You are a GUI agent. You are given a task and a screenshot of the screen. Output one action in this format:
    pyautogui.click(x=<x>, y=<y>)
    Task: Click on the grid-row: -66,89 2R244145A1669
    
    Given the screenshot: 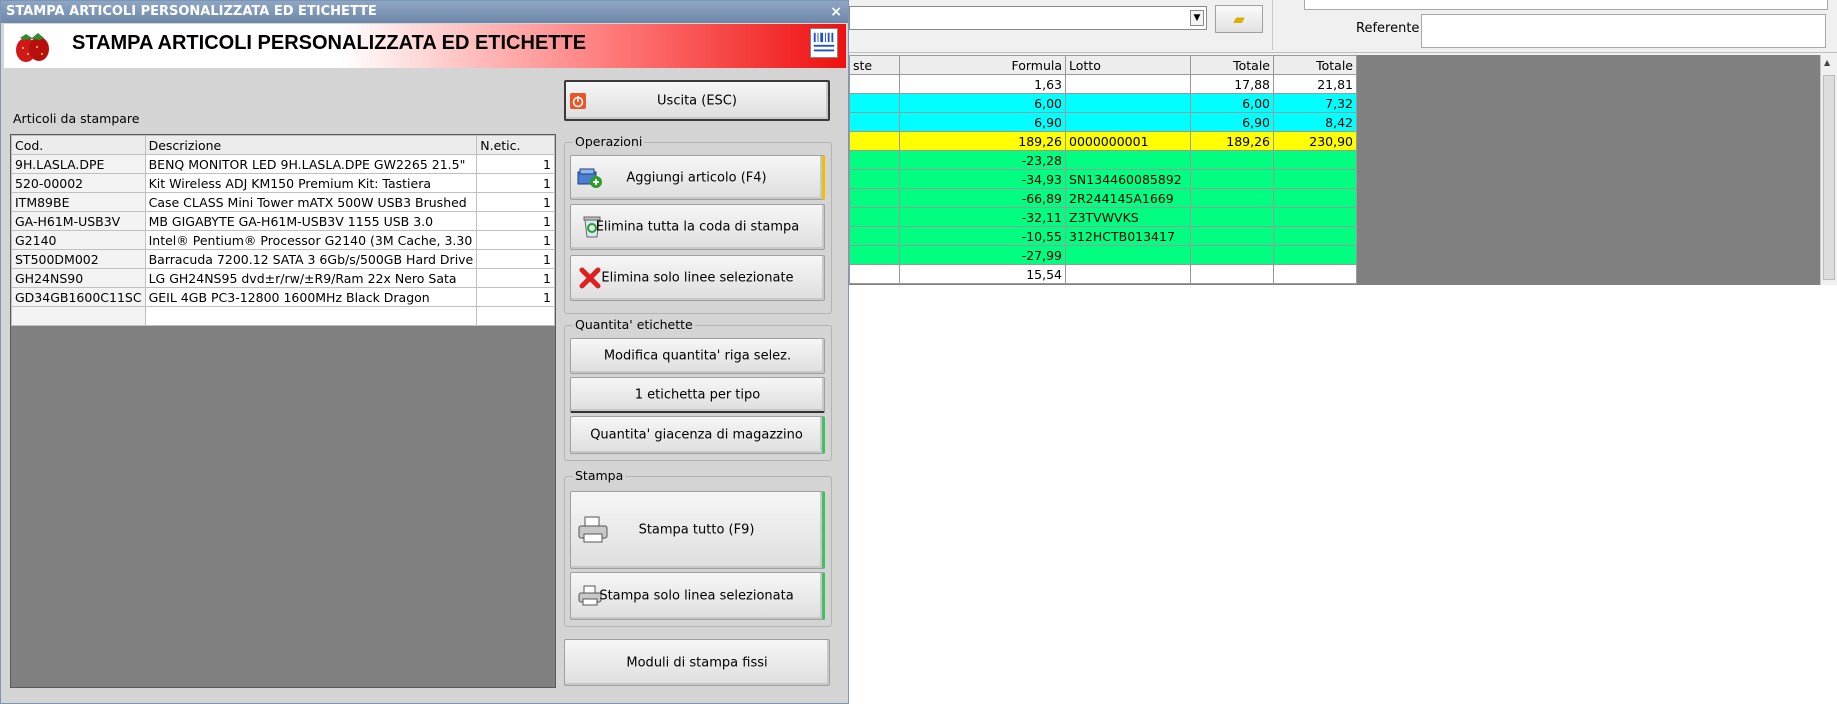 What is the action you would take?
    pyautogui.click(x=1103, y=198)
    